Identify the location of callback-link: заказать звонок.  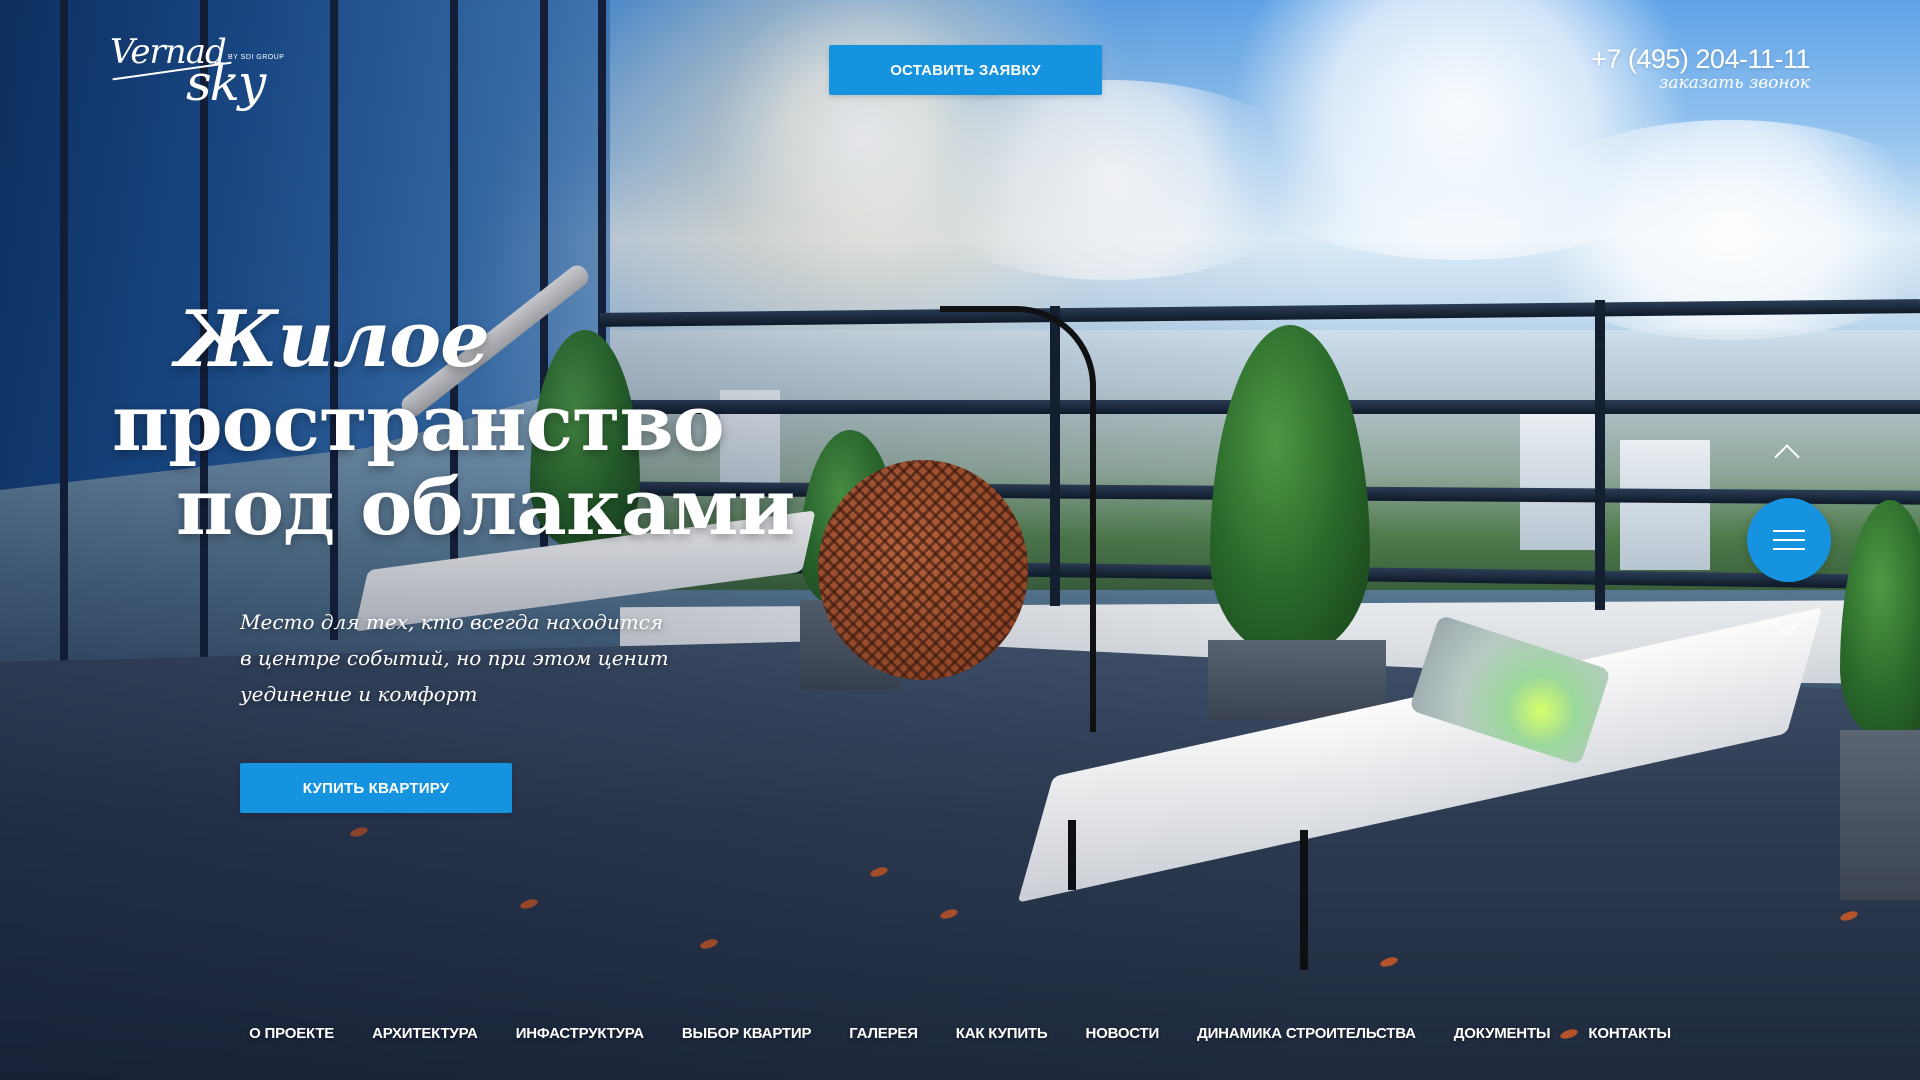
(1700, 83).